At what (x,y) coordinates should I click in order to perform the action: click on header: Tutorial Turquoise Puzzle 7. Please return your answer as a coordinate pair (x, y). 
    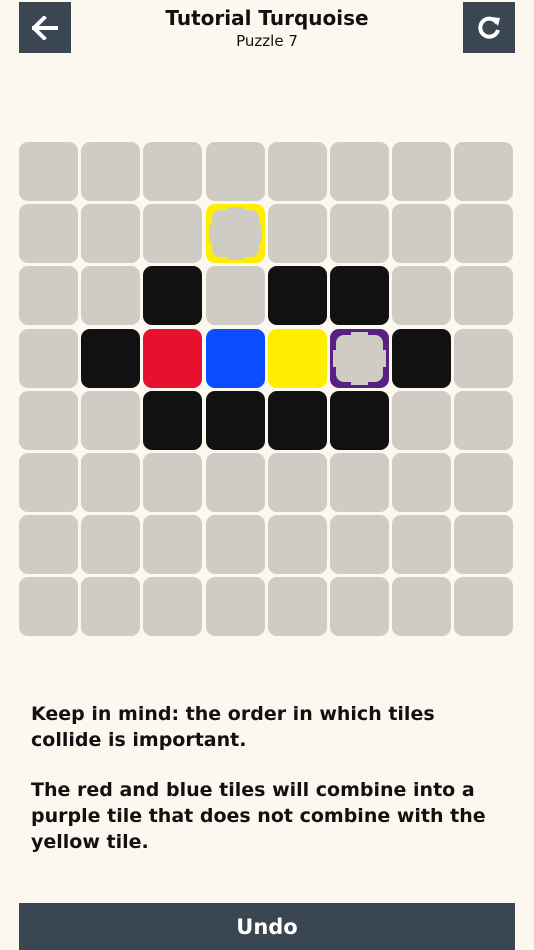
    Looking at the image, I should click on (267, 28).